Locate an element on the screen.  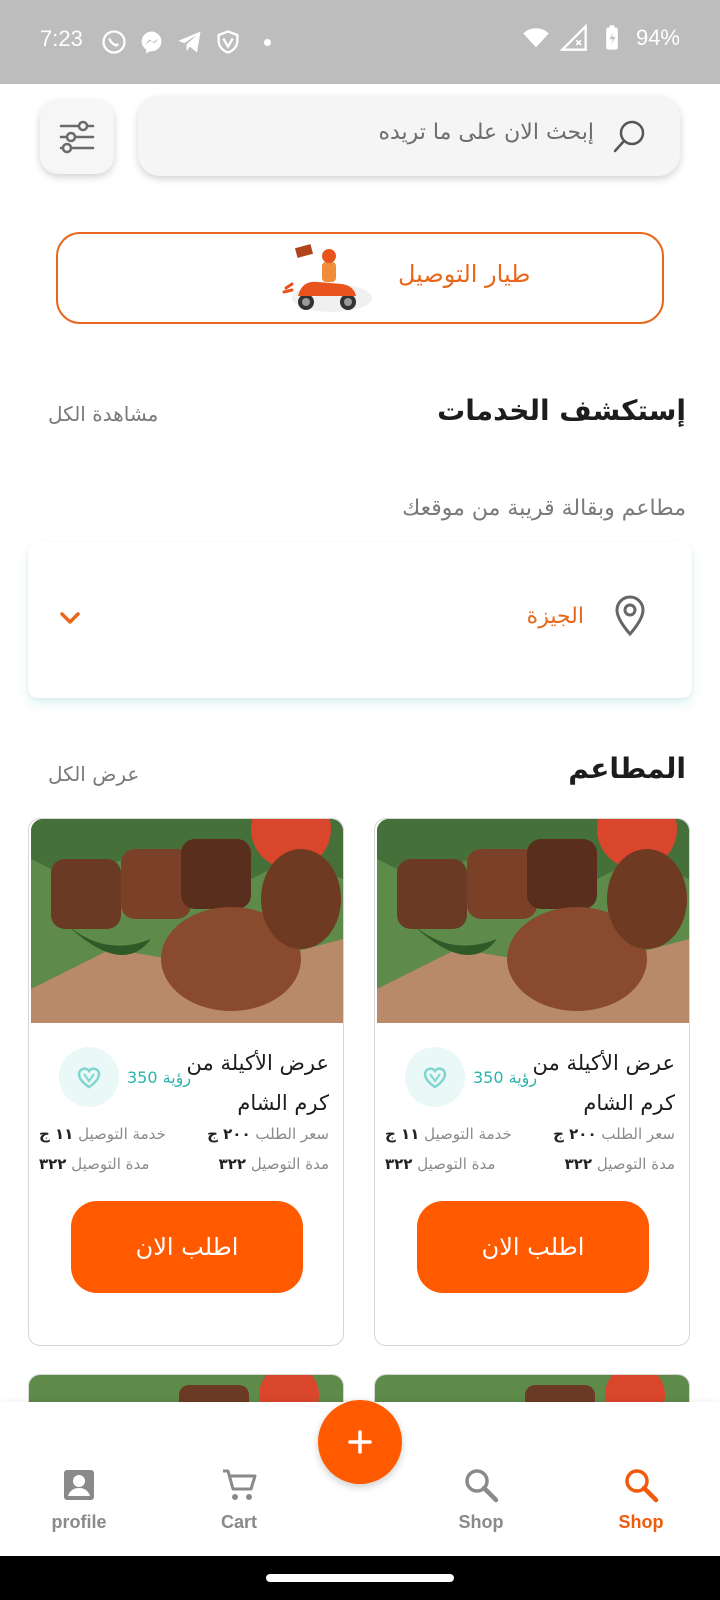
delivery-scooter-illustration is located at coordinates (327, 278).